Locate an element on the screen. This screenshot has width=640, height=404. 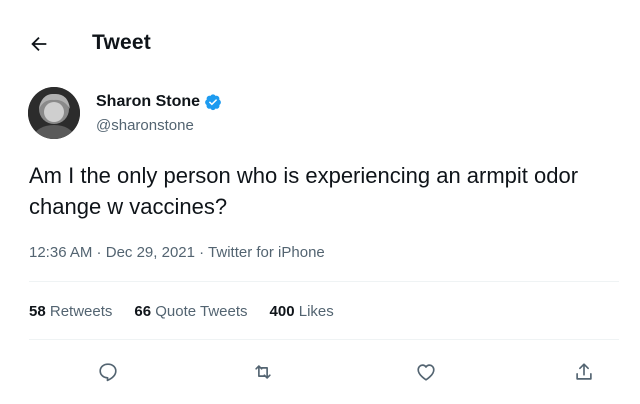
quotes-stat: 66 Quote Tweets is located at coordinates (190, 311).